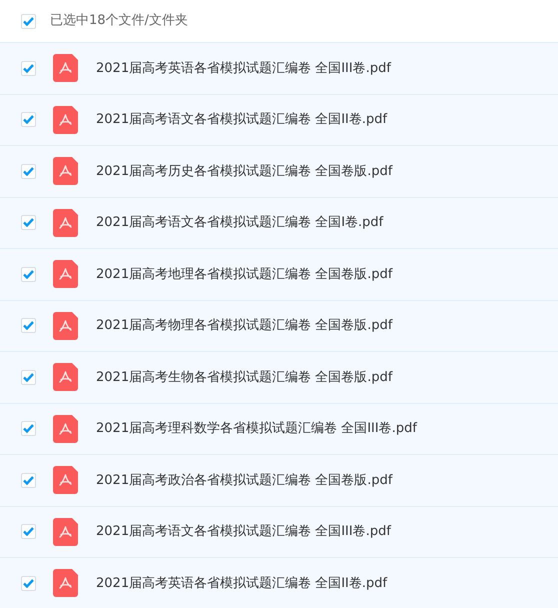 The width and height of the screenshot is (558, 608). I want to click on file-row: 2021届高考地理各省模拟试题汇编卷 全国卷版.pdf, so click(279, 274).